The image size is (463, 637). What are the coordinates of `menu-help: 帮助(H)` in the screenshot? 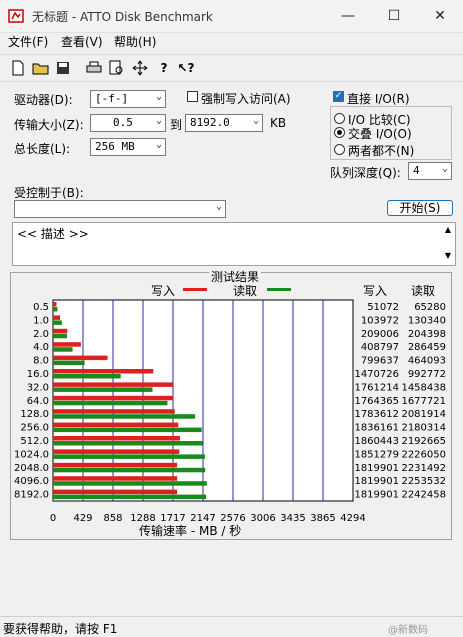 It's located at (135, 41).